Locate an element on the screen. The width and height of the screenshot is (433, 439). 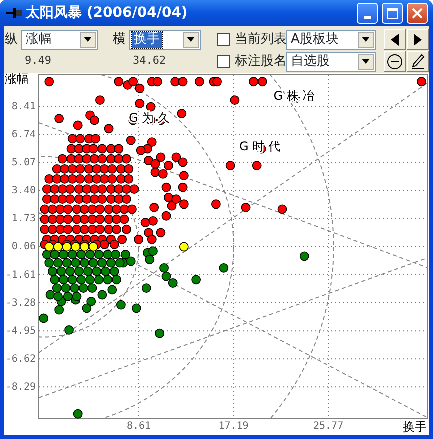
axis-label: 横 is located at coordinates (120, 39).